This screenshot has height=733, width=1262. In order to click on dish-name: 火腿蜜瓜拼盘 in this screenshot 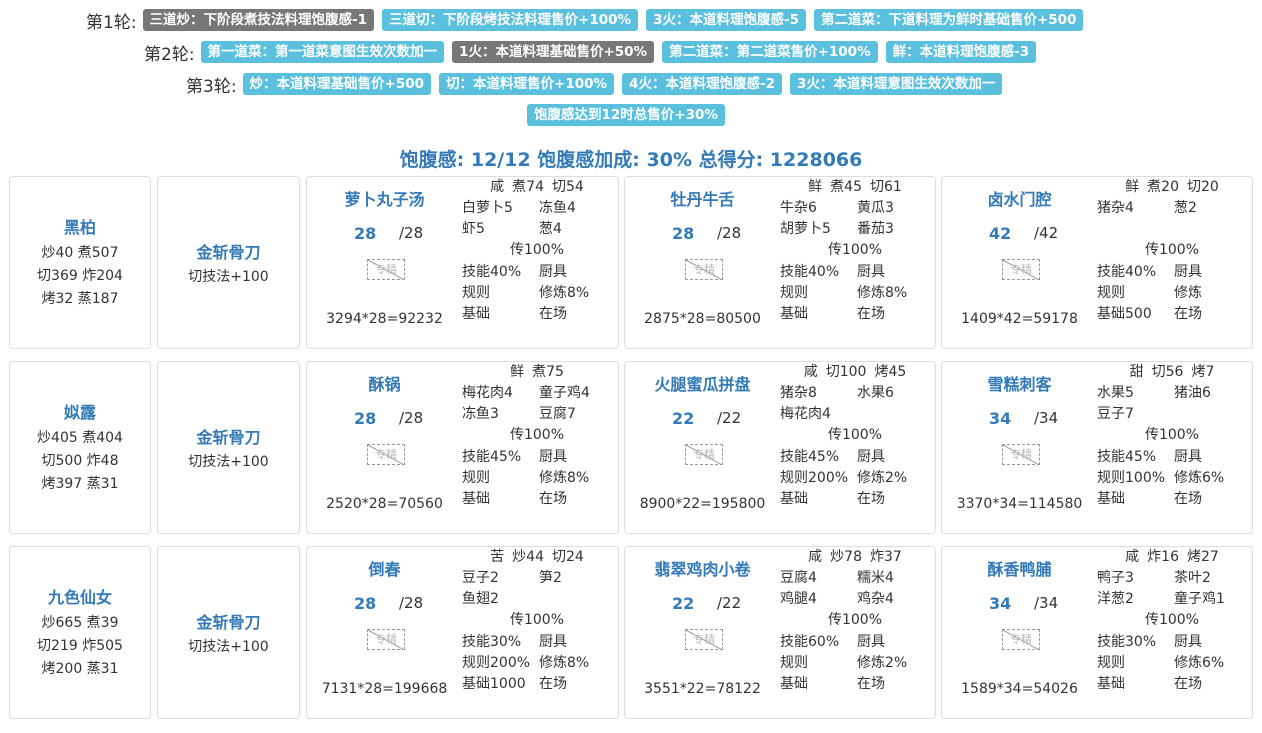, I will do `click(702, 383)`.